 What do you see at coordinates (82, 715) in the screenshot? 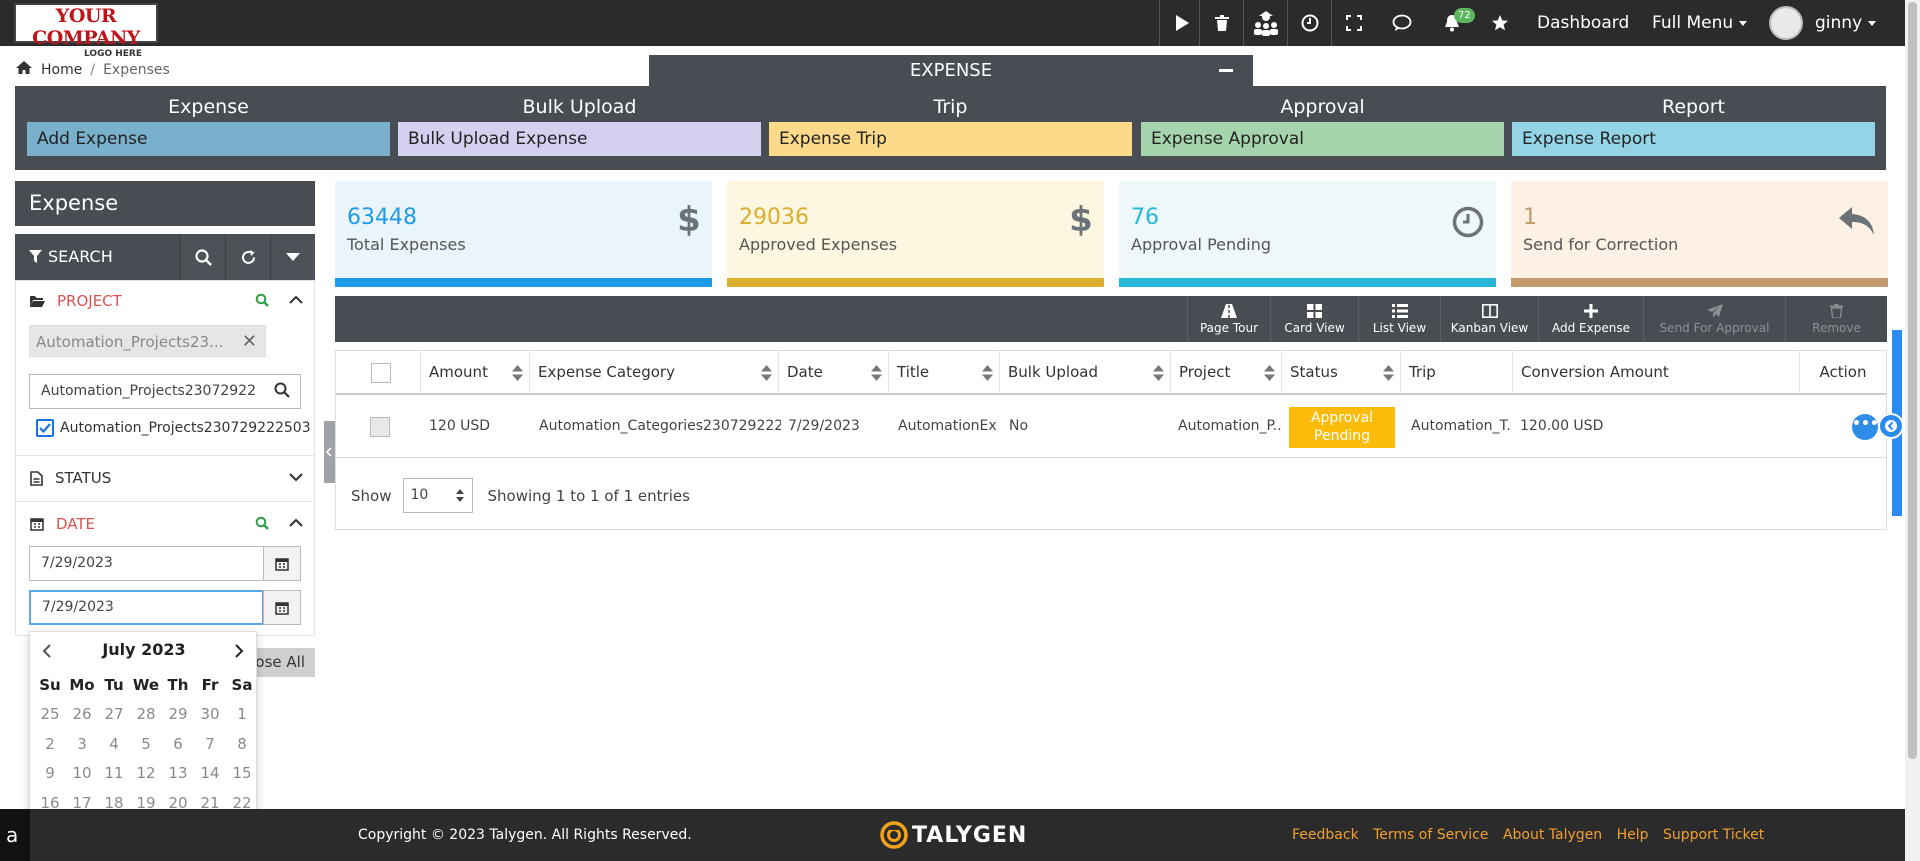
I see `calendar-day: 26` at bounding box center [82, 715].